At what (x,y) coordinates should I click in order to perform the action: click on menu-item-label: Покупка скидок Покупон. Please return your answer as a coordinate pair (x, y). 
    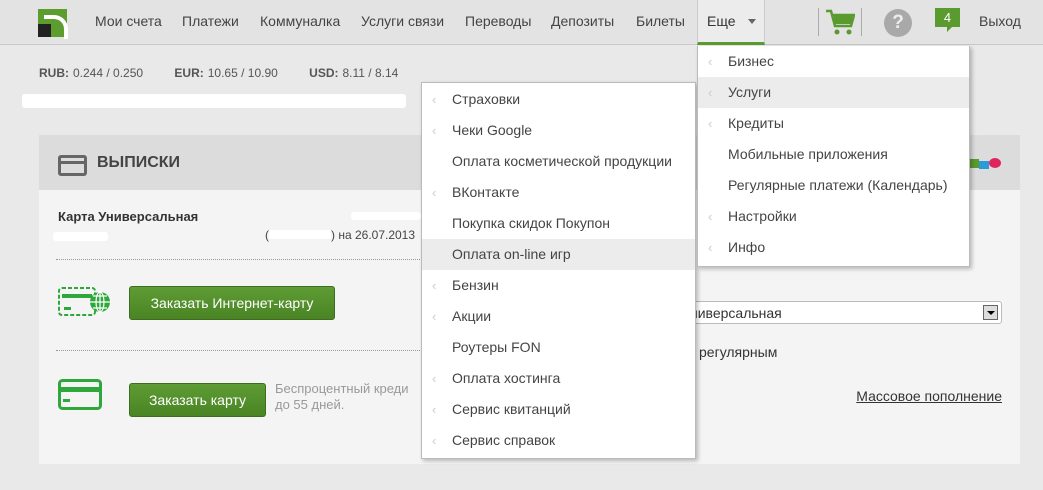
    Looking at the image, I should click on (531, 223).